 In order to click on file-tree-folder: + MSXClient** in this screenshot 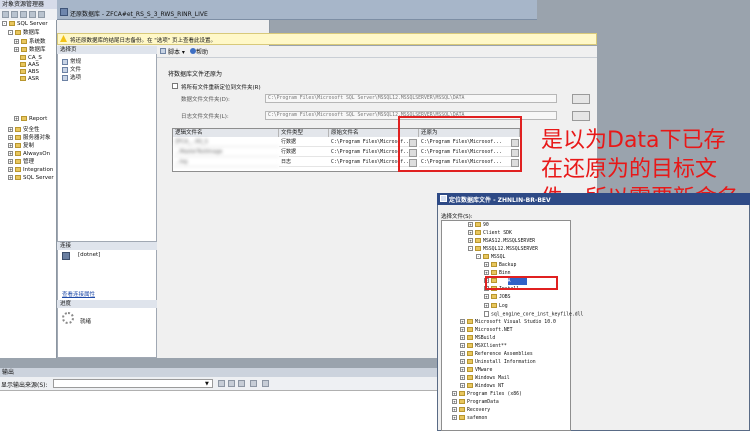, I will do `click(483, 346)`.